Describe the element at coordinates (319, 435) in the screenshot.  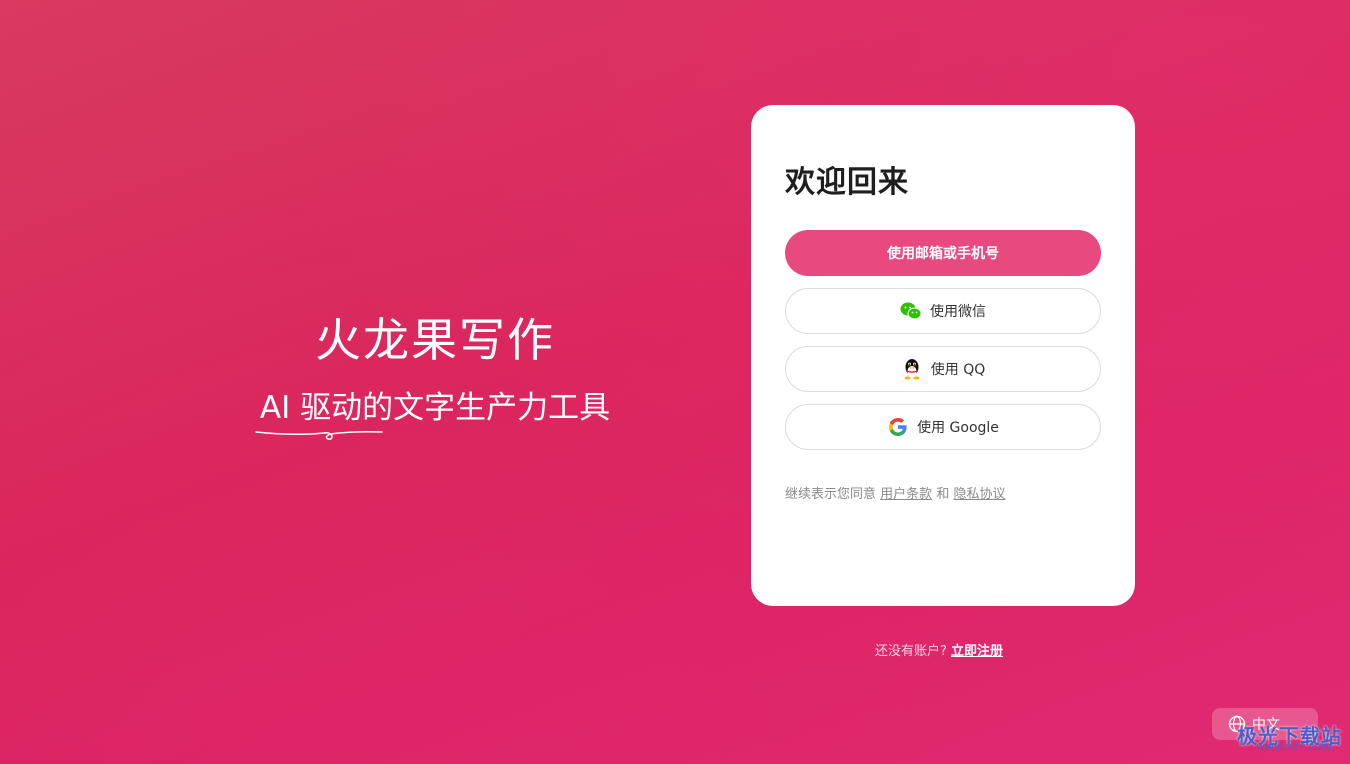
I see `squiggle-decoration-icon` at that location.